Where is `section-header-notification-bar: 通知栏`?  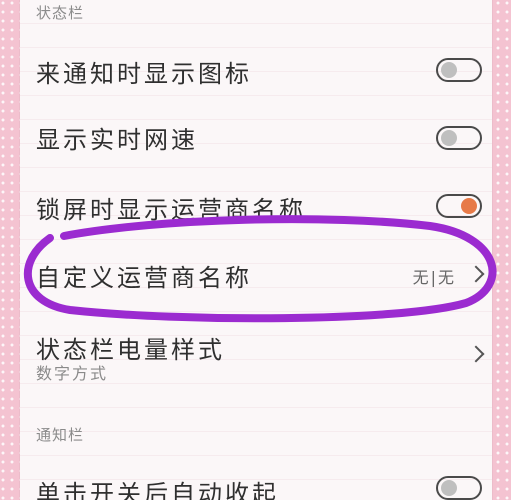 section-header-notification-bar: 通知栏 is located at coordinates (60, 435).